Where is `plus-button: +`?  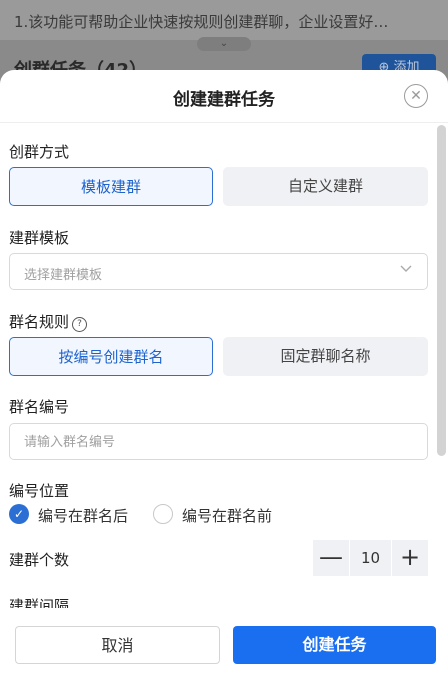
plus-button: + is located at coordinates (410, 558).